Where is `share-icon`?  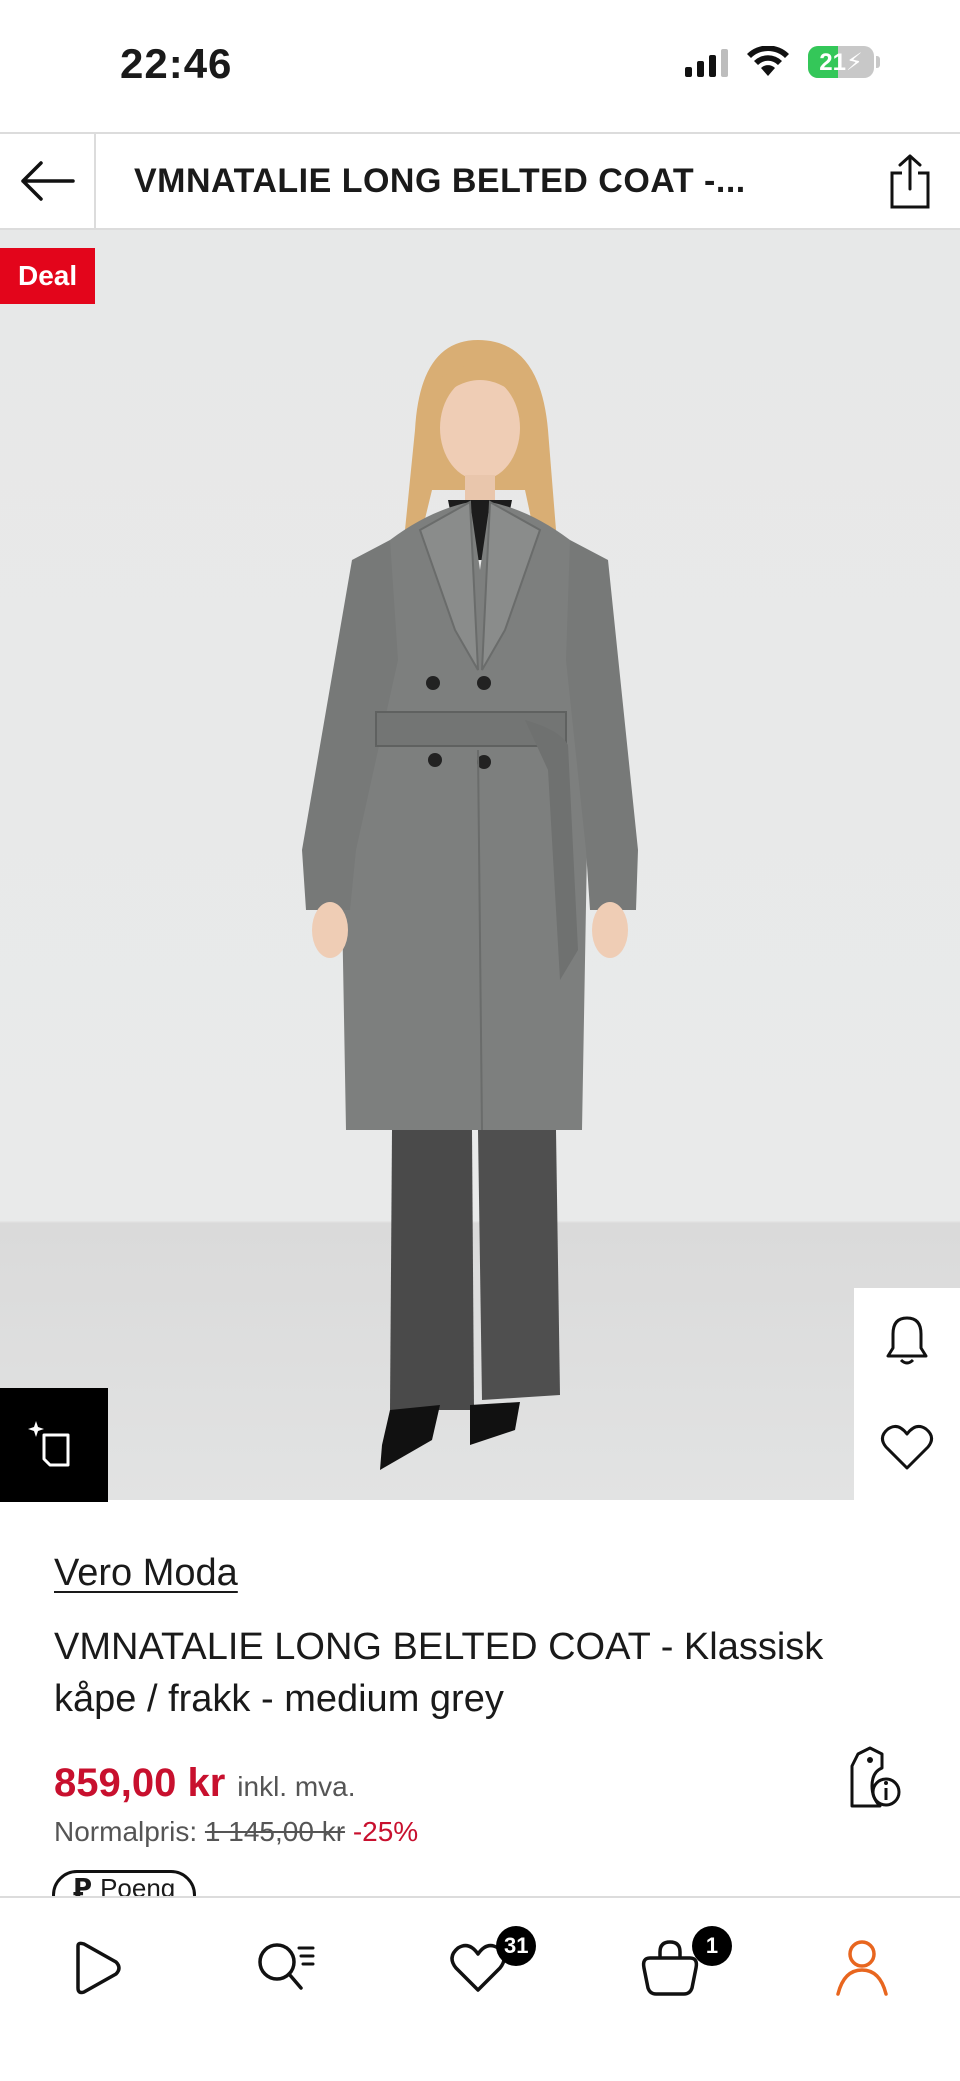 share-icon is located at coordinates (910, 181).